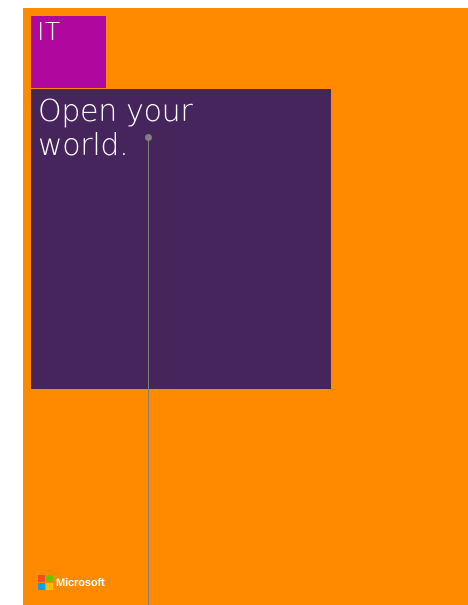 The width and height of the screenshot is (468, 605). What do you see at coordinates (68, 52) in the screenshot?
I see `category-tag-tile: IT` at bounding box center [68, 52].